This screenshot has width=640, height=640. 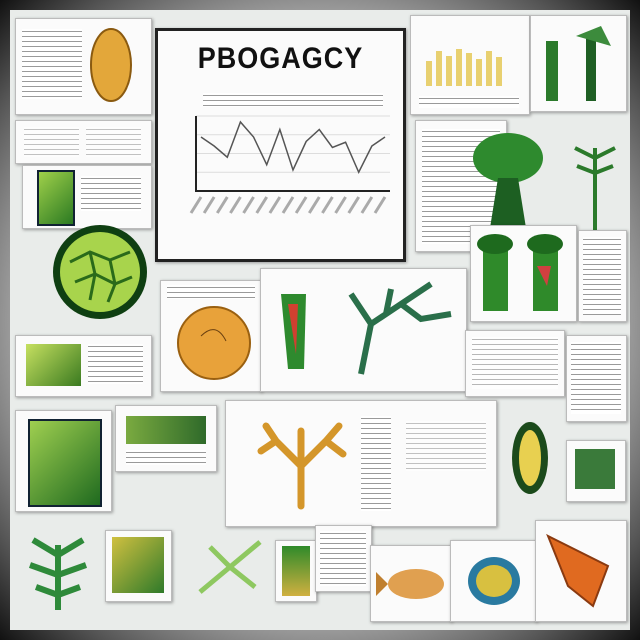 What do you see at coordinates (83, 66) in the screenshot?
I see `panel-seed` at bounding box center [83, 66].